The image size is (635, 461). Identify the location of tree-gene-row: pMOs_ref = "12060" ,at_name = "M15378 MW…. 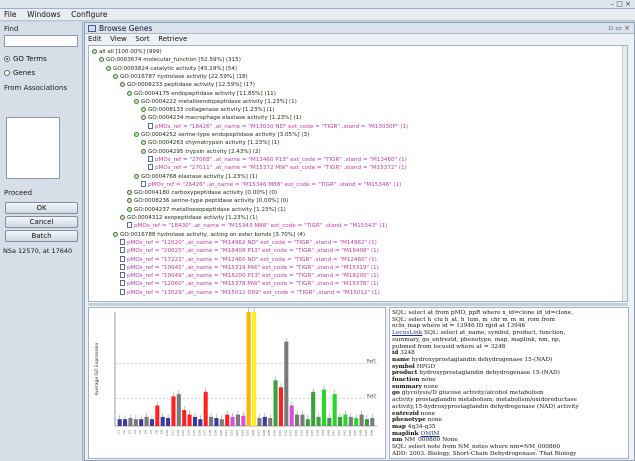
(249, 284).